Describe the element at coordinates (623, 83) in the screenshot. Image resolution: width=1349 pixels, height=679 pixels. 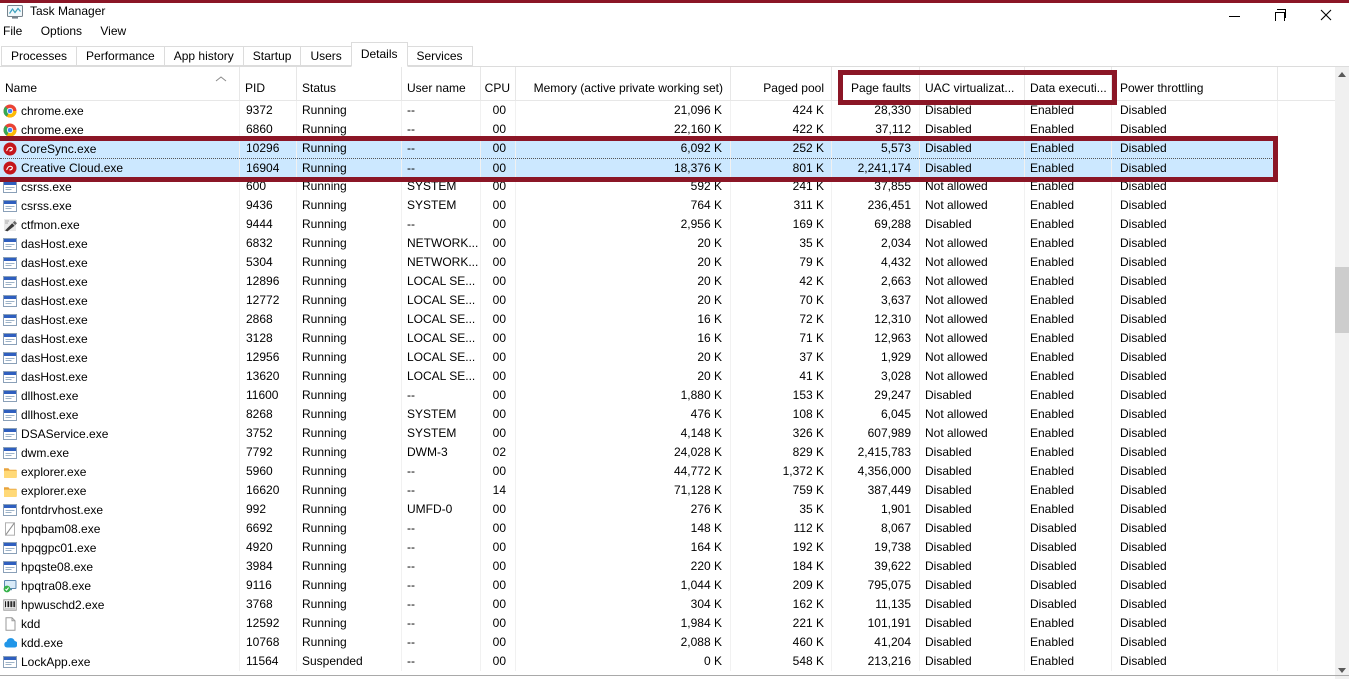
I see `column-header-memory: Memory (active private working set)` at that location.